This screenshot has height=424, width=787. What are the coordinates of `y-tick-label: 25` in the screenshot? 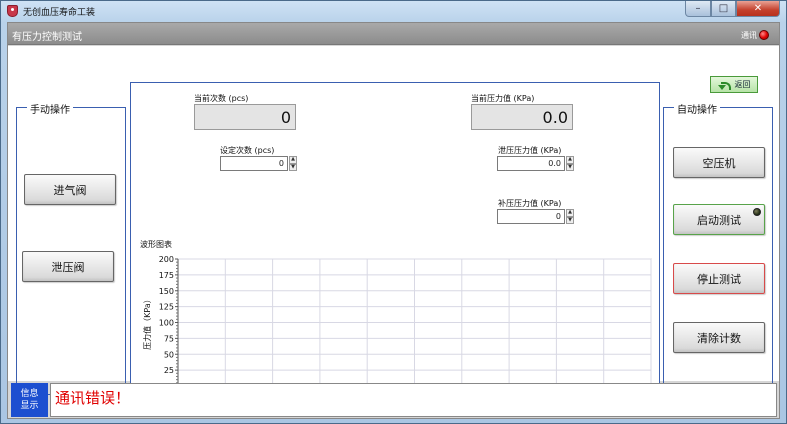 It's located at (169, 370).